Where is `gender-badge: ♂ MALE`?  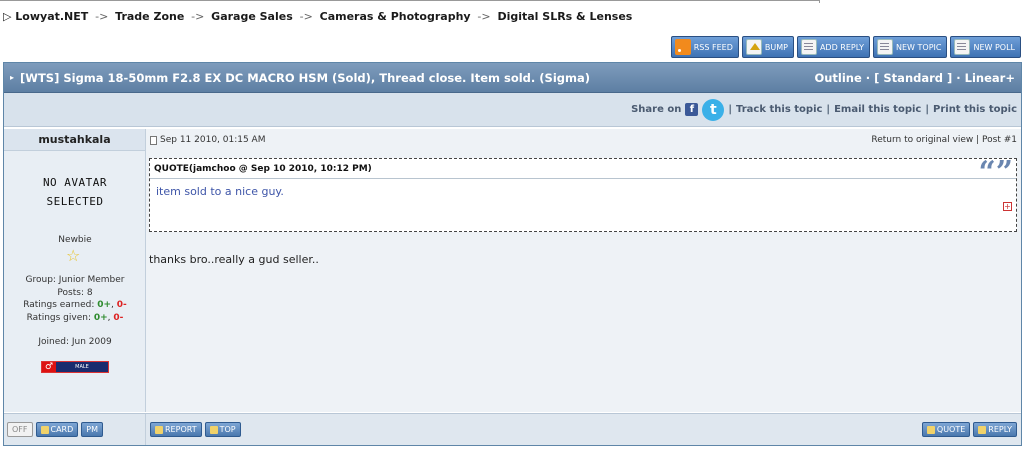
gender-badge: ♂ MALE is located at coordinates (75, 367).